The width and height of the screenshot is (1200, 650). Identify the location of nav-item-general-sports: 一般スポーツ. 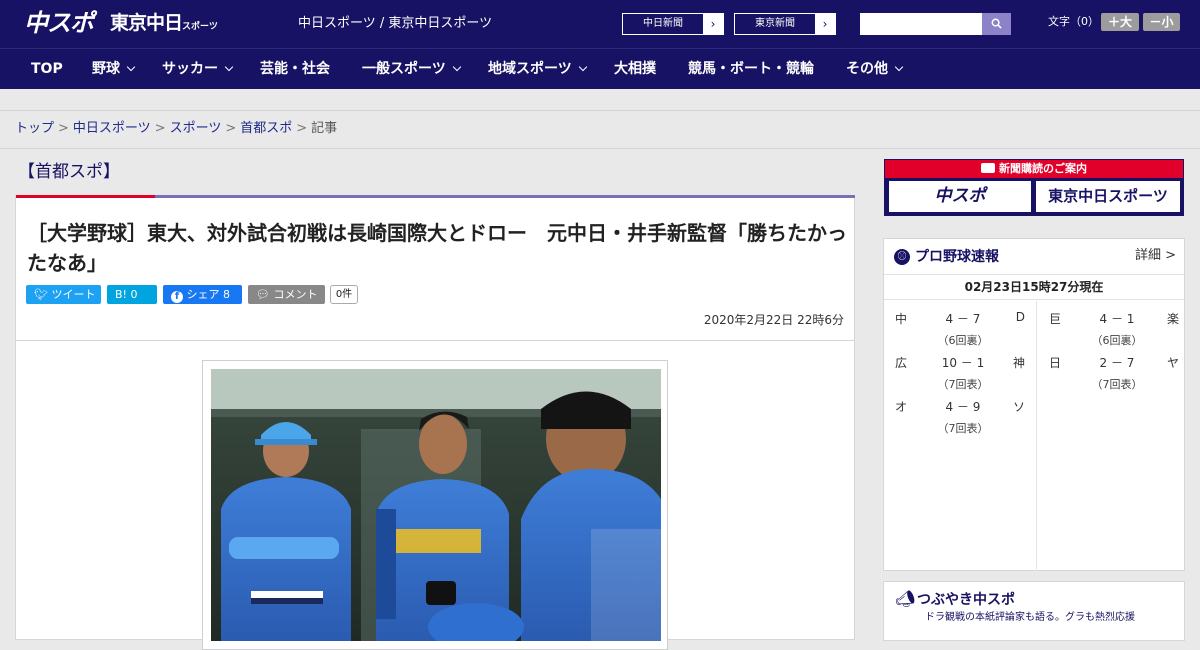
(411, 69).